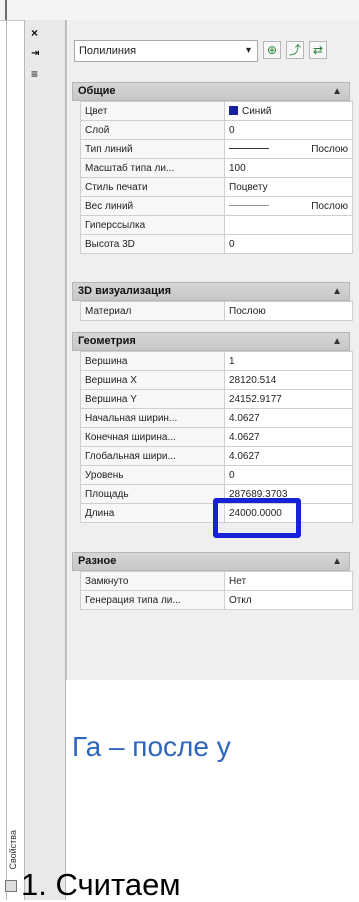 The height and width of the screenshot is (902, 359). I want to click on area-highlight, so click(257, 518).